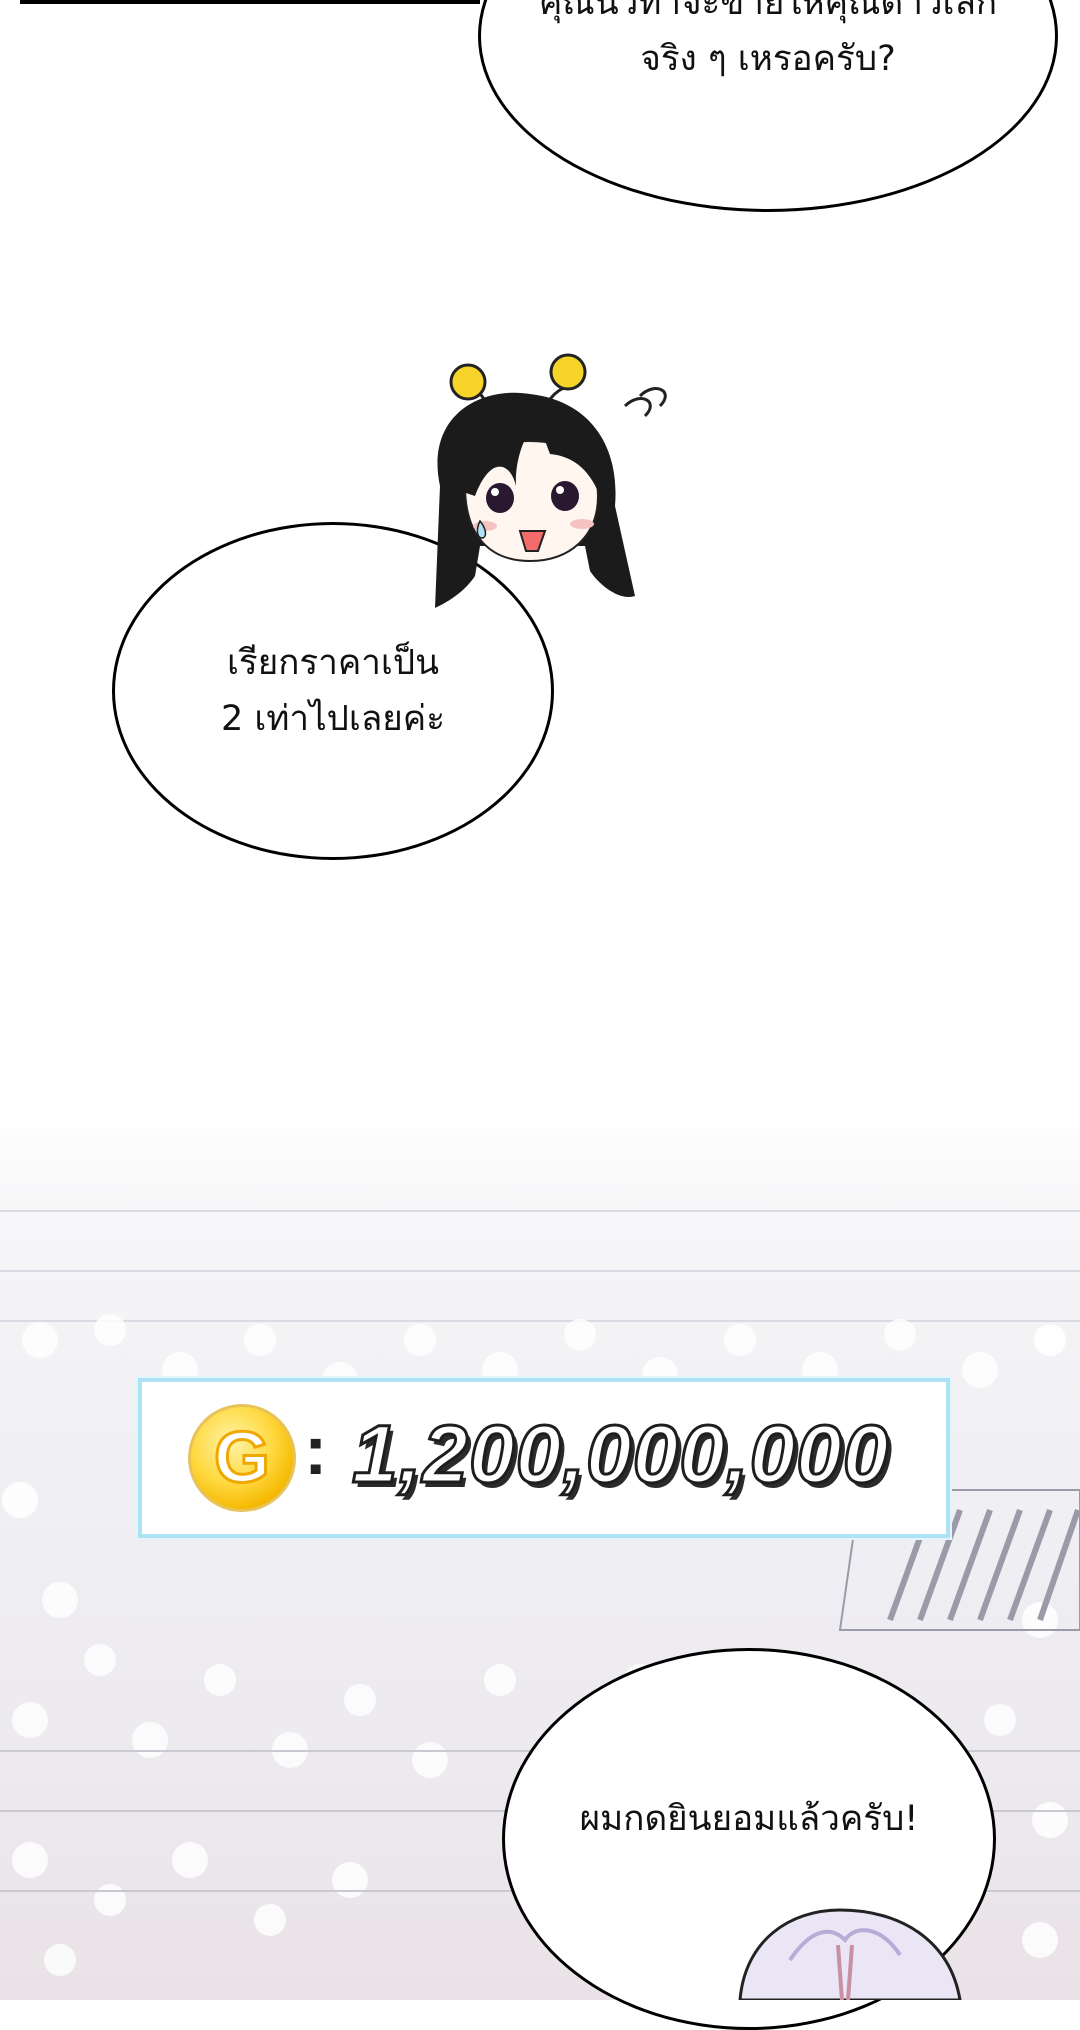  I want to click on bubble-middle-line-1: เรียกราคาเป็น, so click(333, 663).